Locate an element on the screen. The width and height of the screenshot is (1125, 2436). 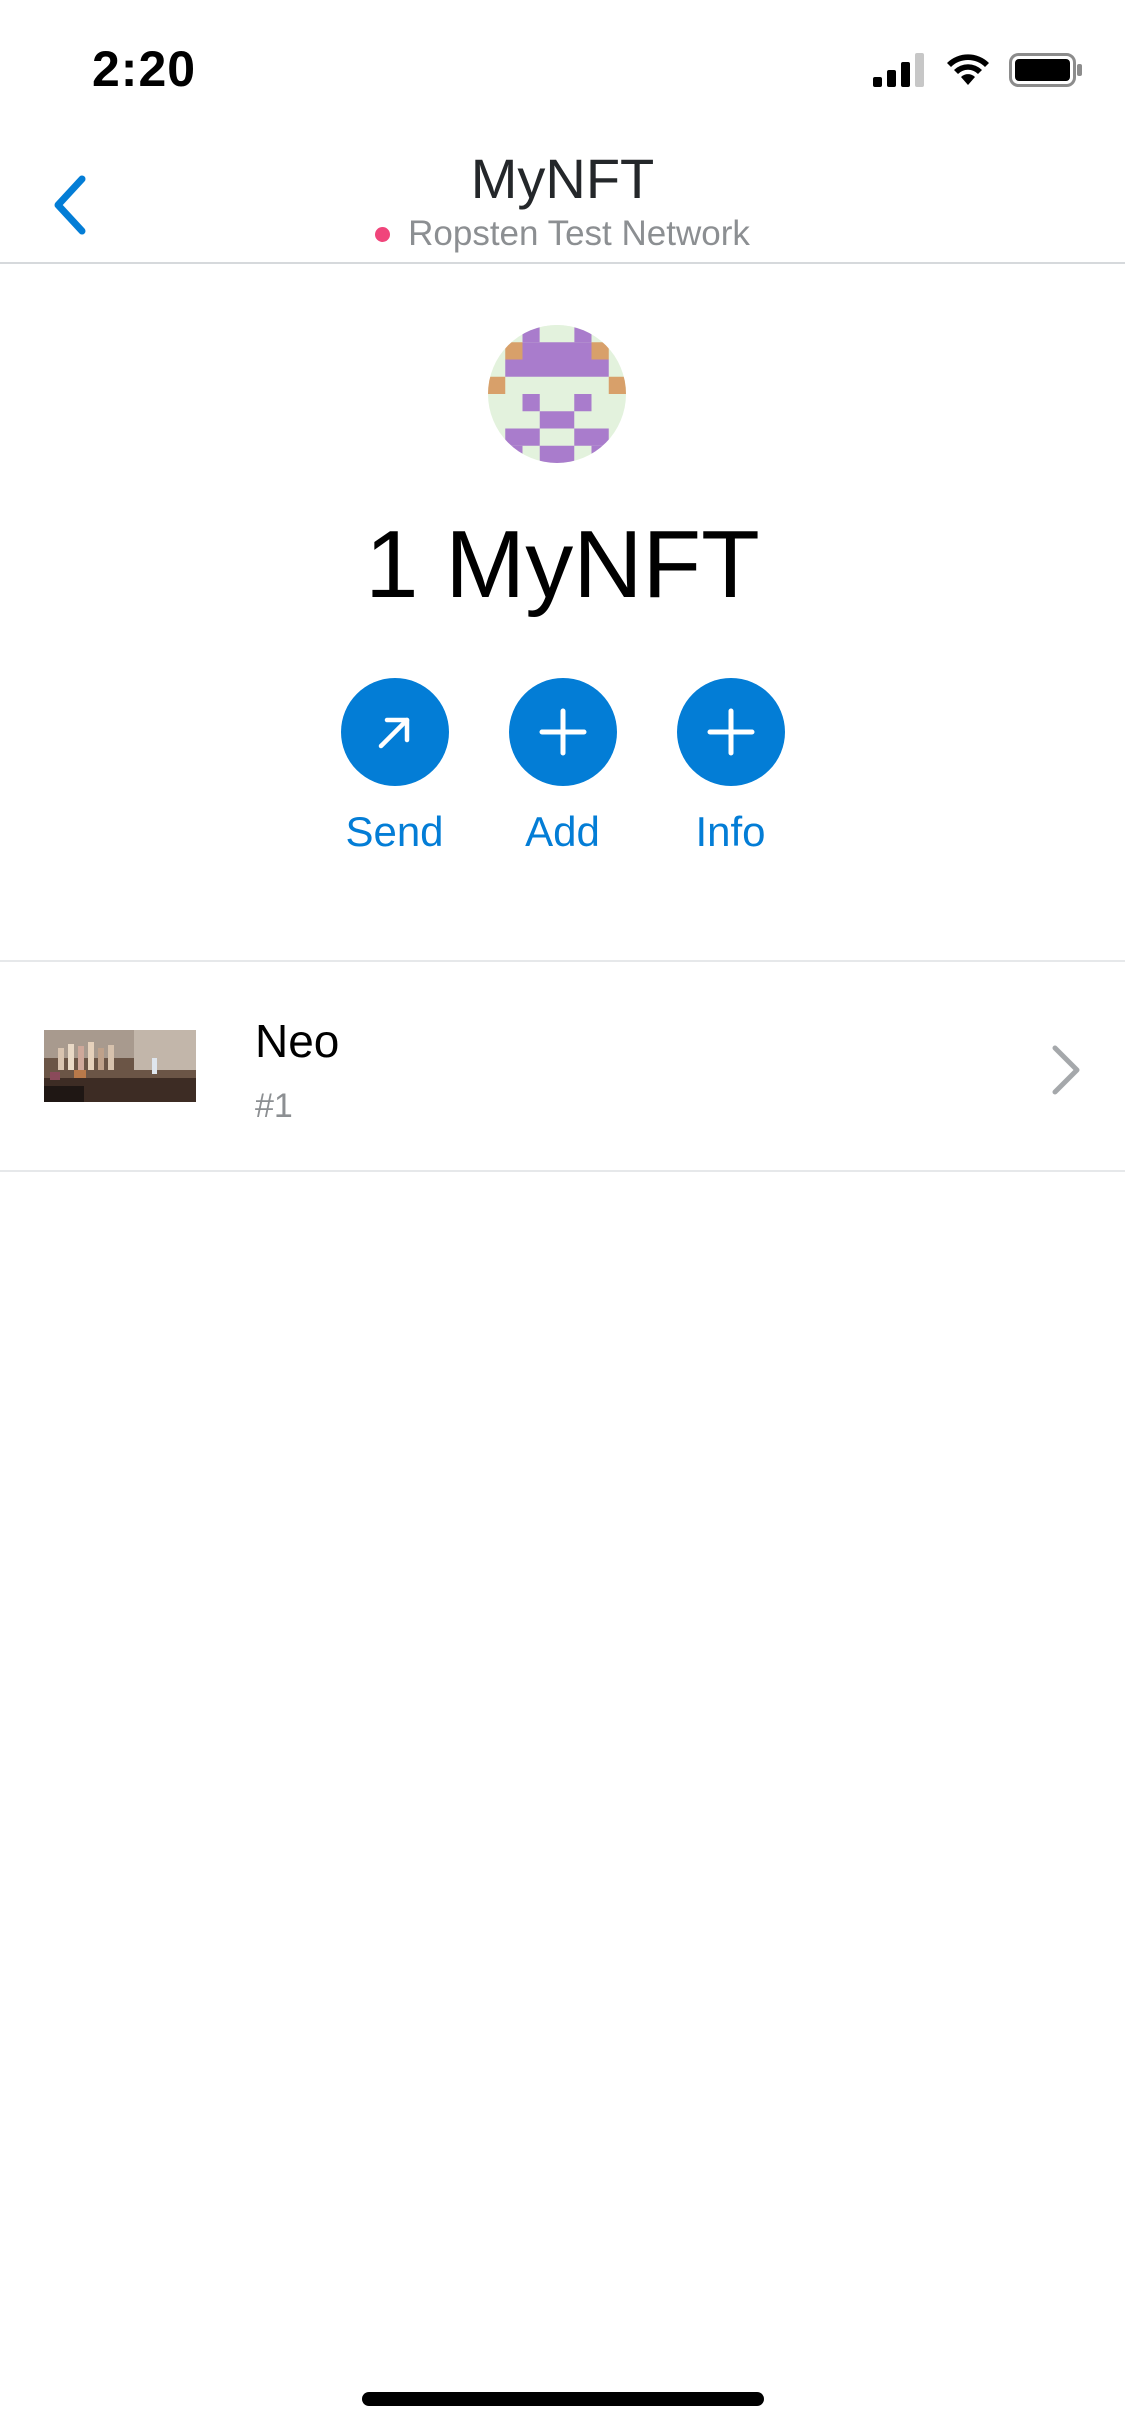
add-button-circle is located at coordinates (562, 732).